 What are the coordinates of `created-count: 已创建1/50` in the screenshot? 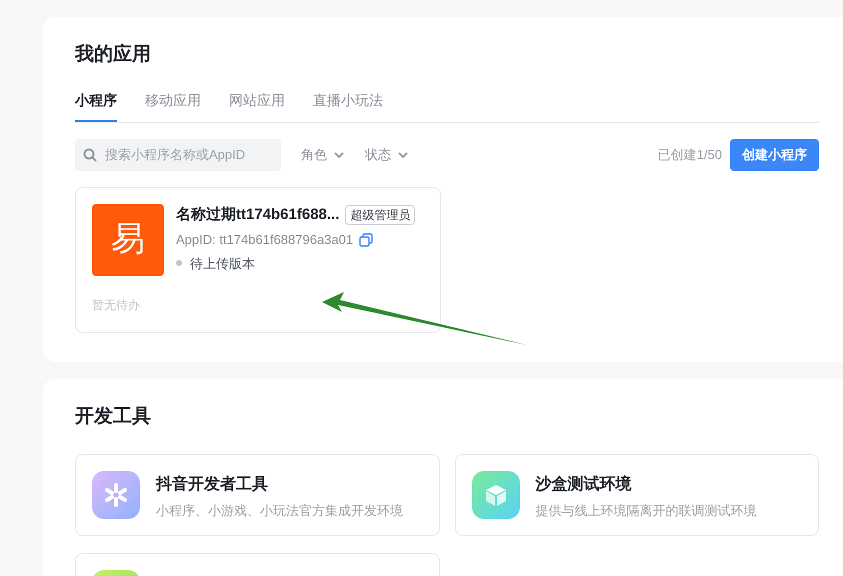 It's located at (690, 155).